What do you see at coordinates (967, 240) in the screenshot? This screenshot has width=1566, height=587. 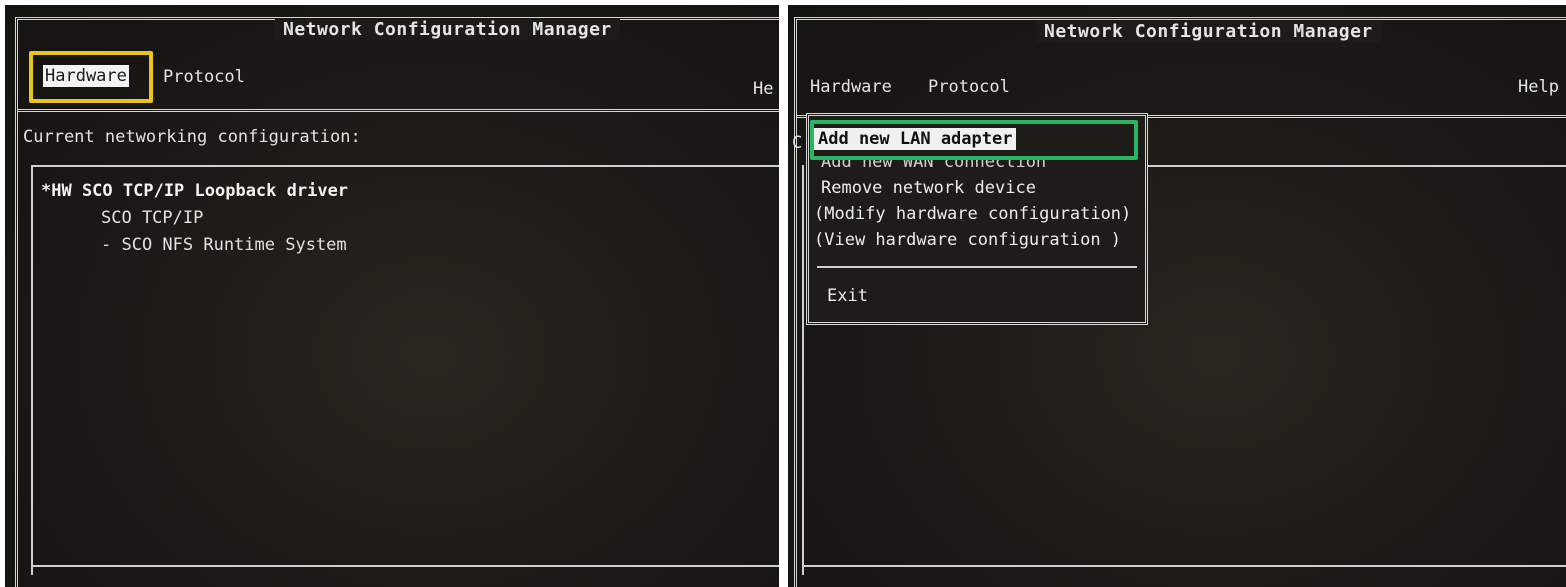 I see `menu-option-view-config: (View hardware configuration )` at bounding box center [967, 240].